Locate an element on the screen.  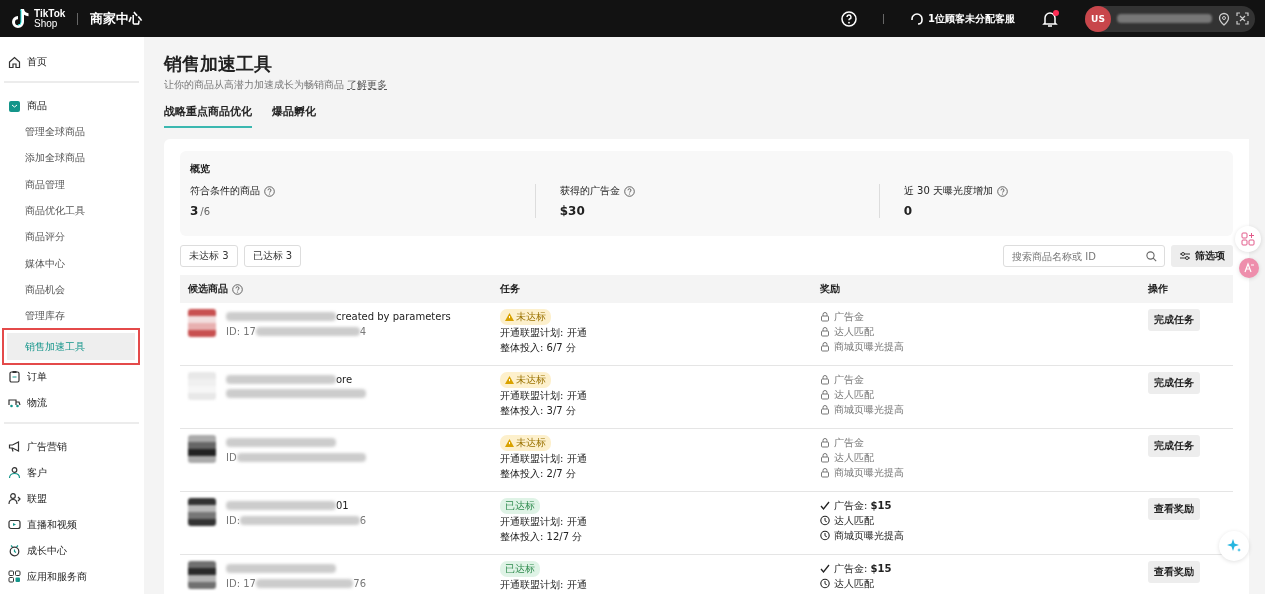
tab: 战略重点商品优化 is located at coordinates (208, 116).